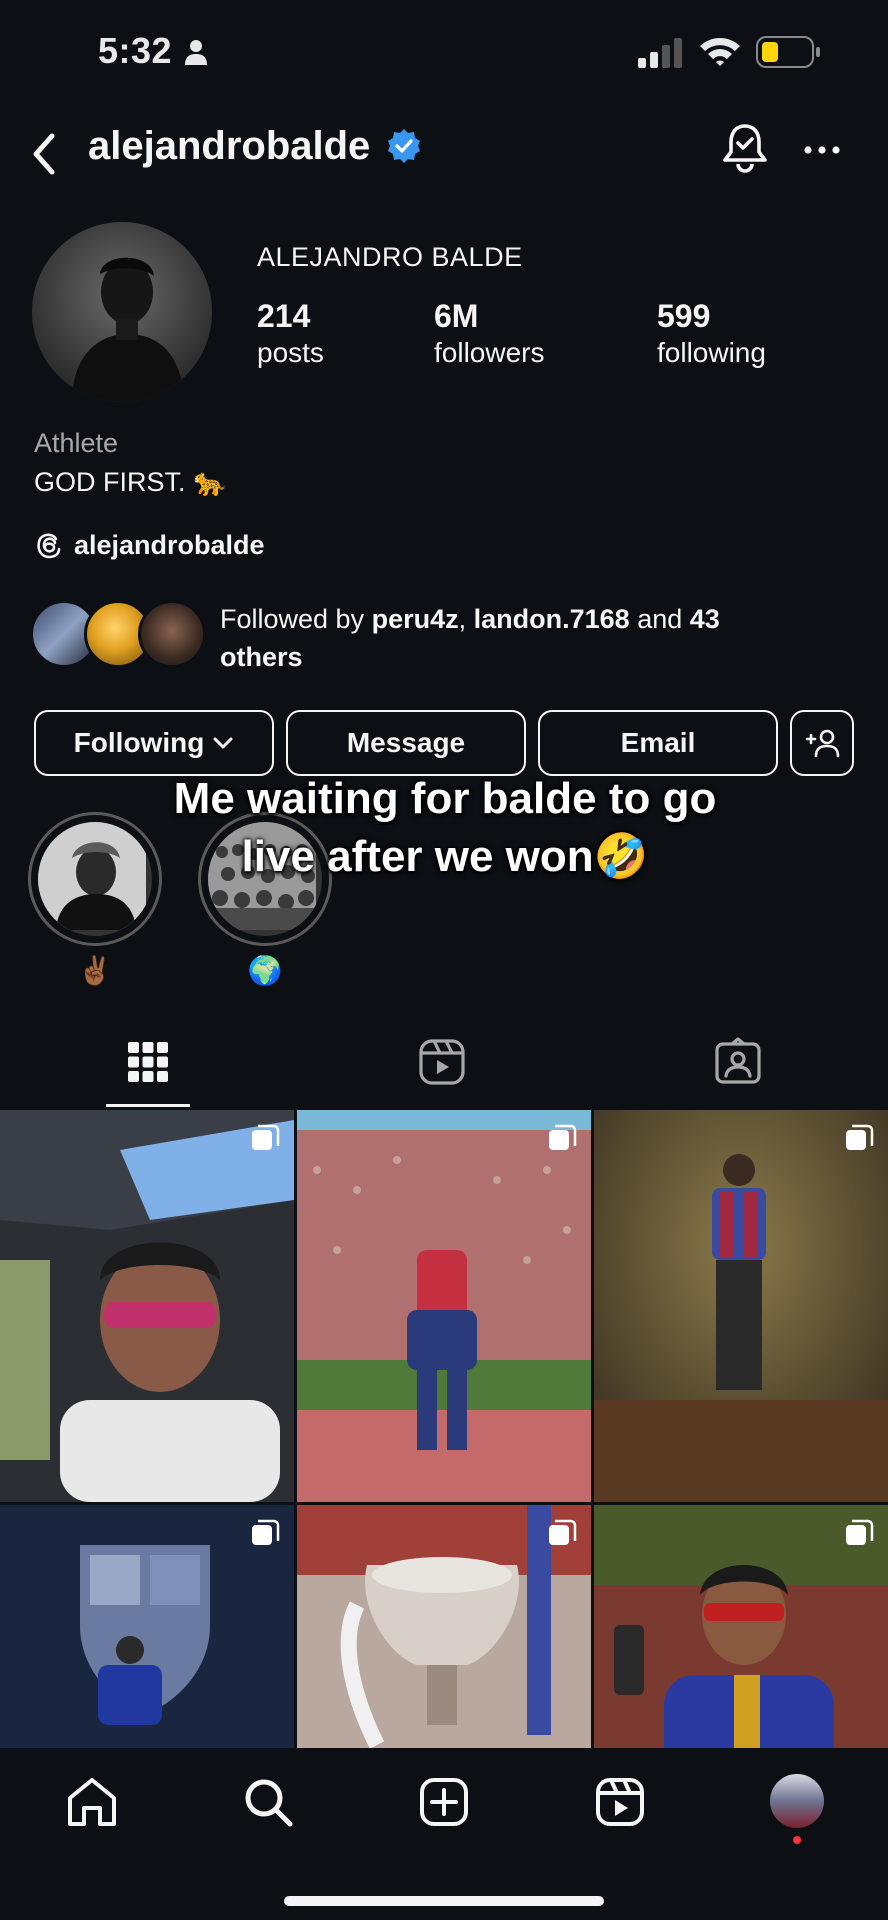 This screenshot has width=888, height=1920. What do you see at coordinates (445, 856) in the screenshot?
I see `caption-line-2: live after we won🤣` at bounding box center [445, 856].